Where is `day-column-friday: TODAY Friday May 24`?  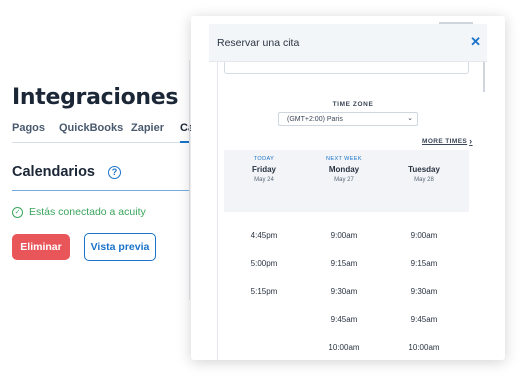 day-column-friday: TODAY Friday May 24 is located at coordinates (264, 169).